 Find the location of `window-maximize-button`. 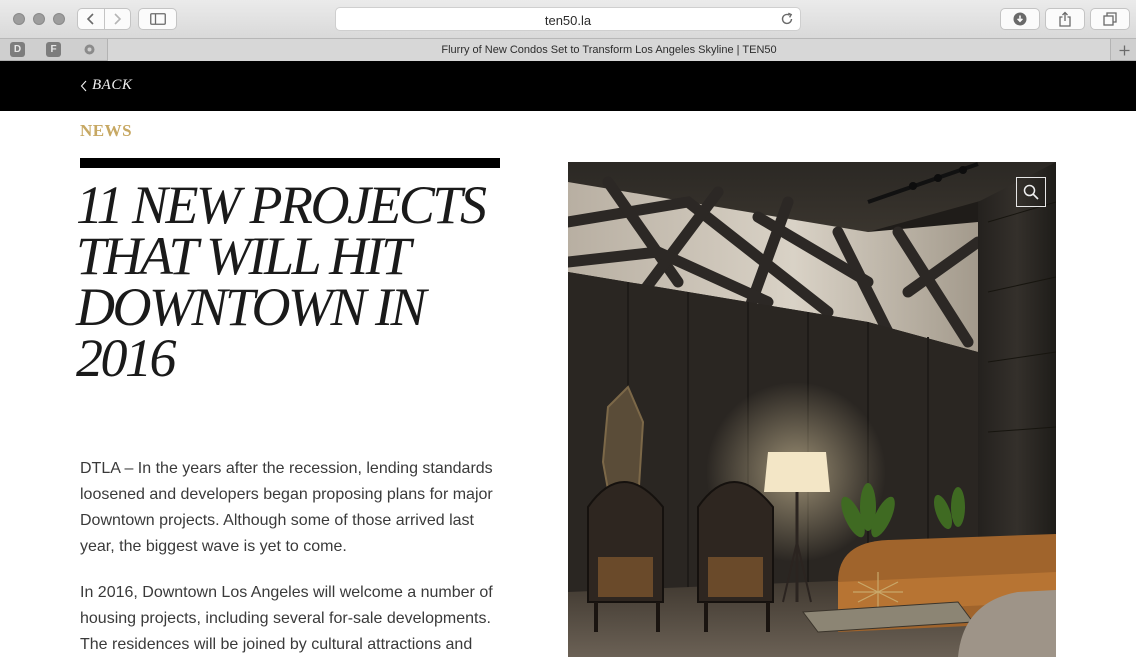

window-maximize-button is located at coordinates (59, 19).